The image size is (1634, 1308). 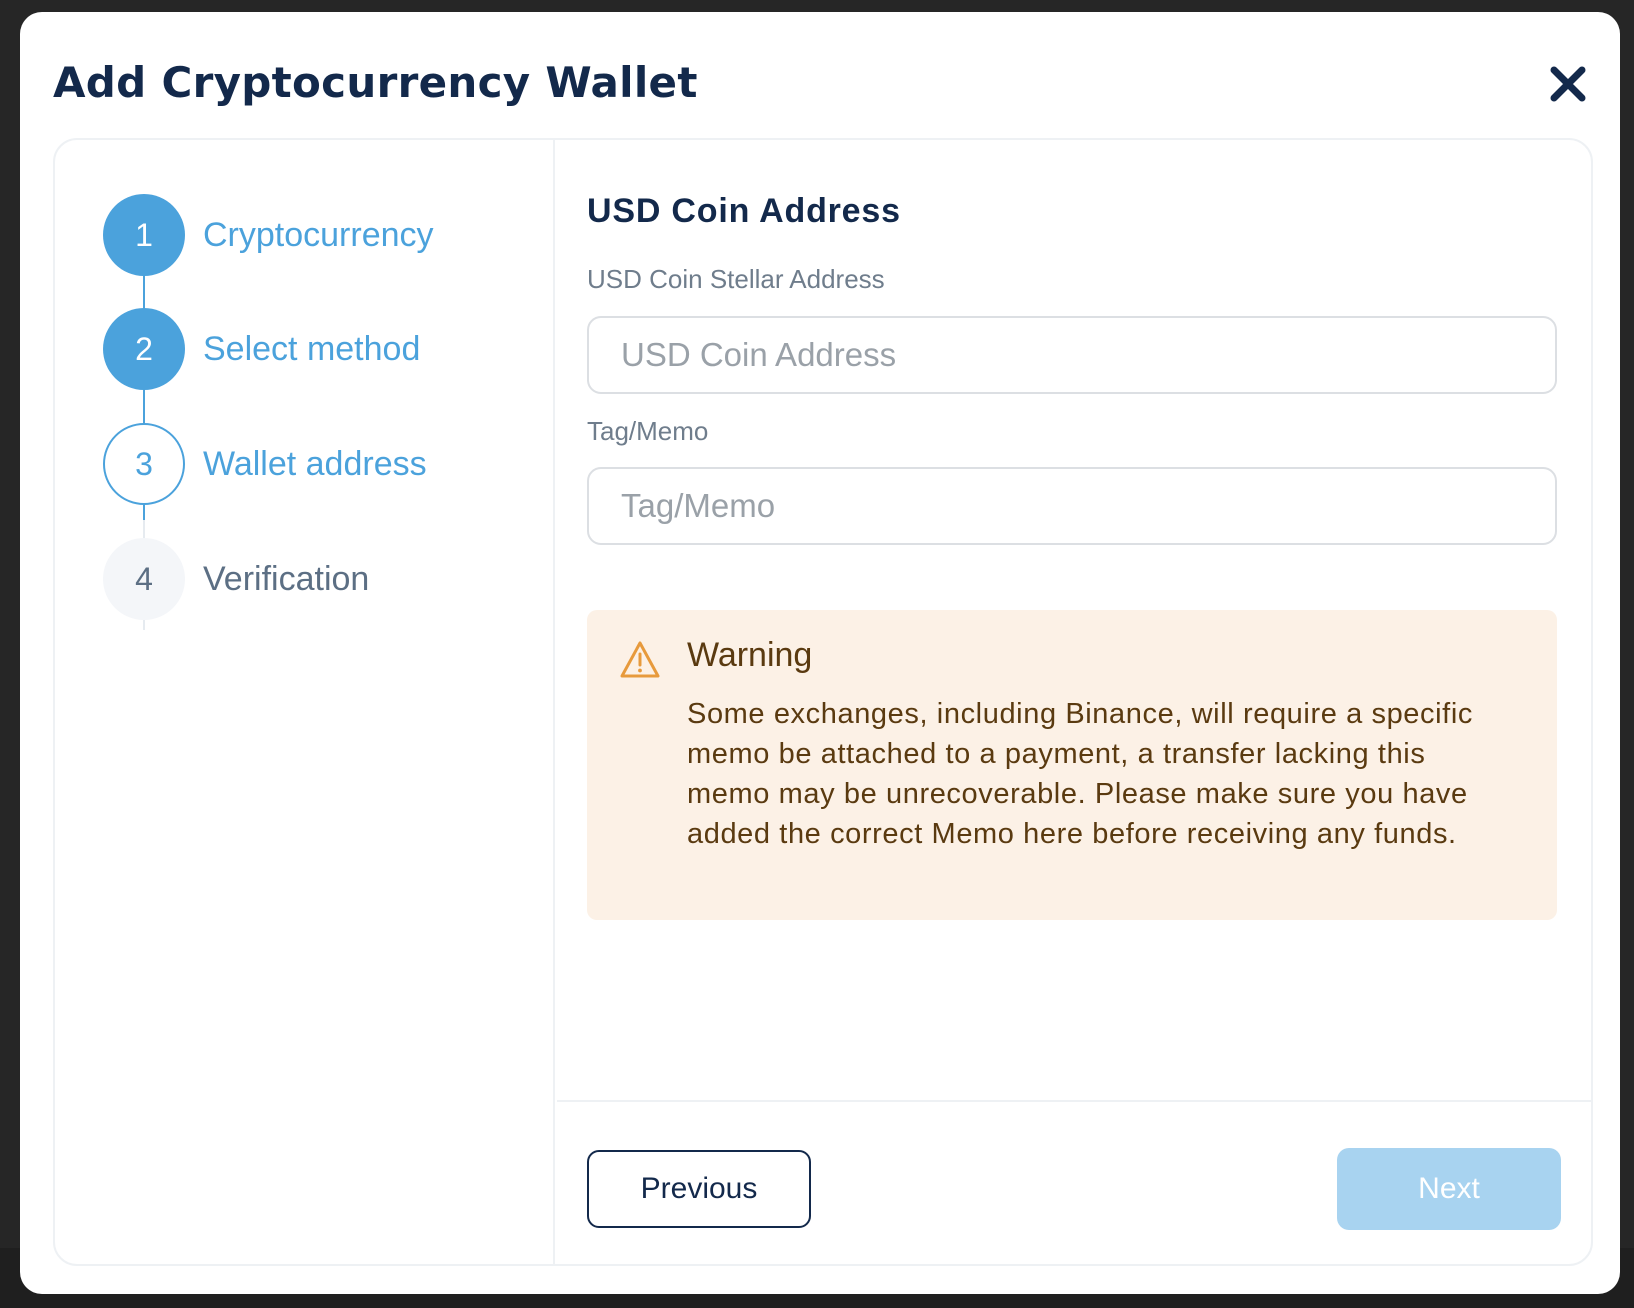 I want to click on step-label: Cryptocurrency, so click(x=318, y=234).